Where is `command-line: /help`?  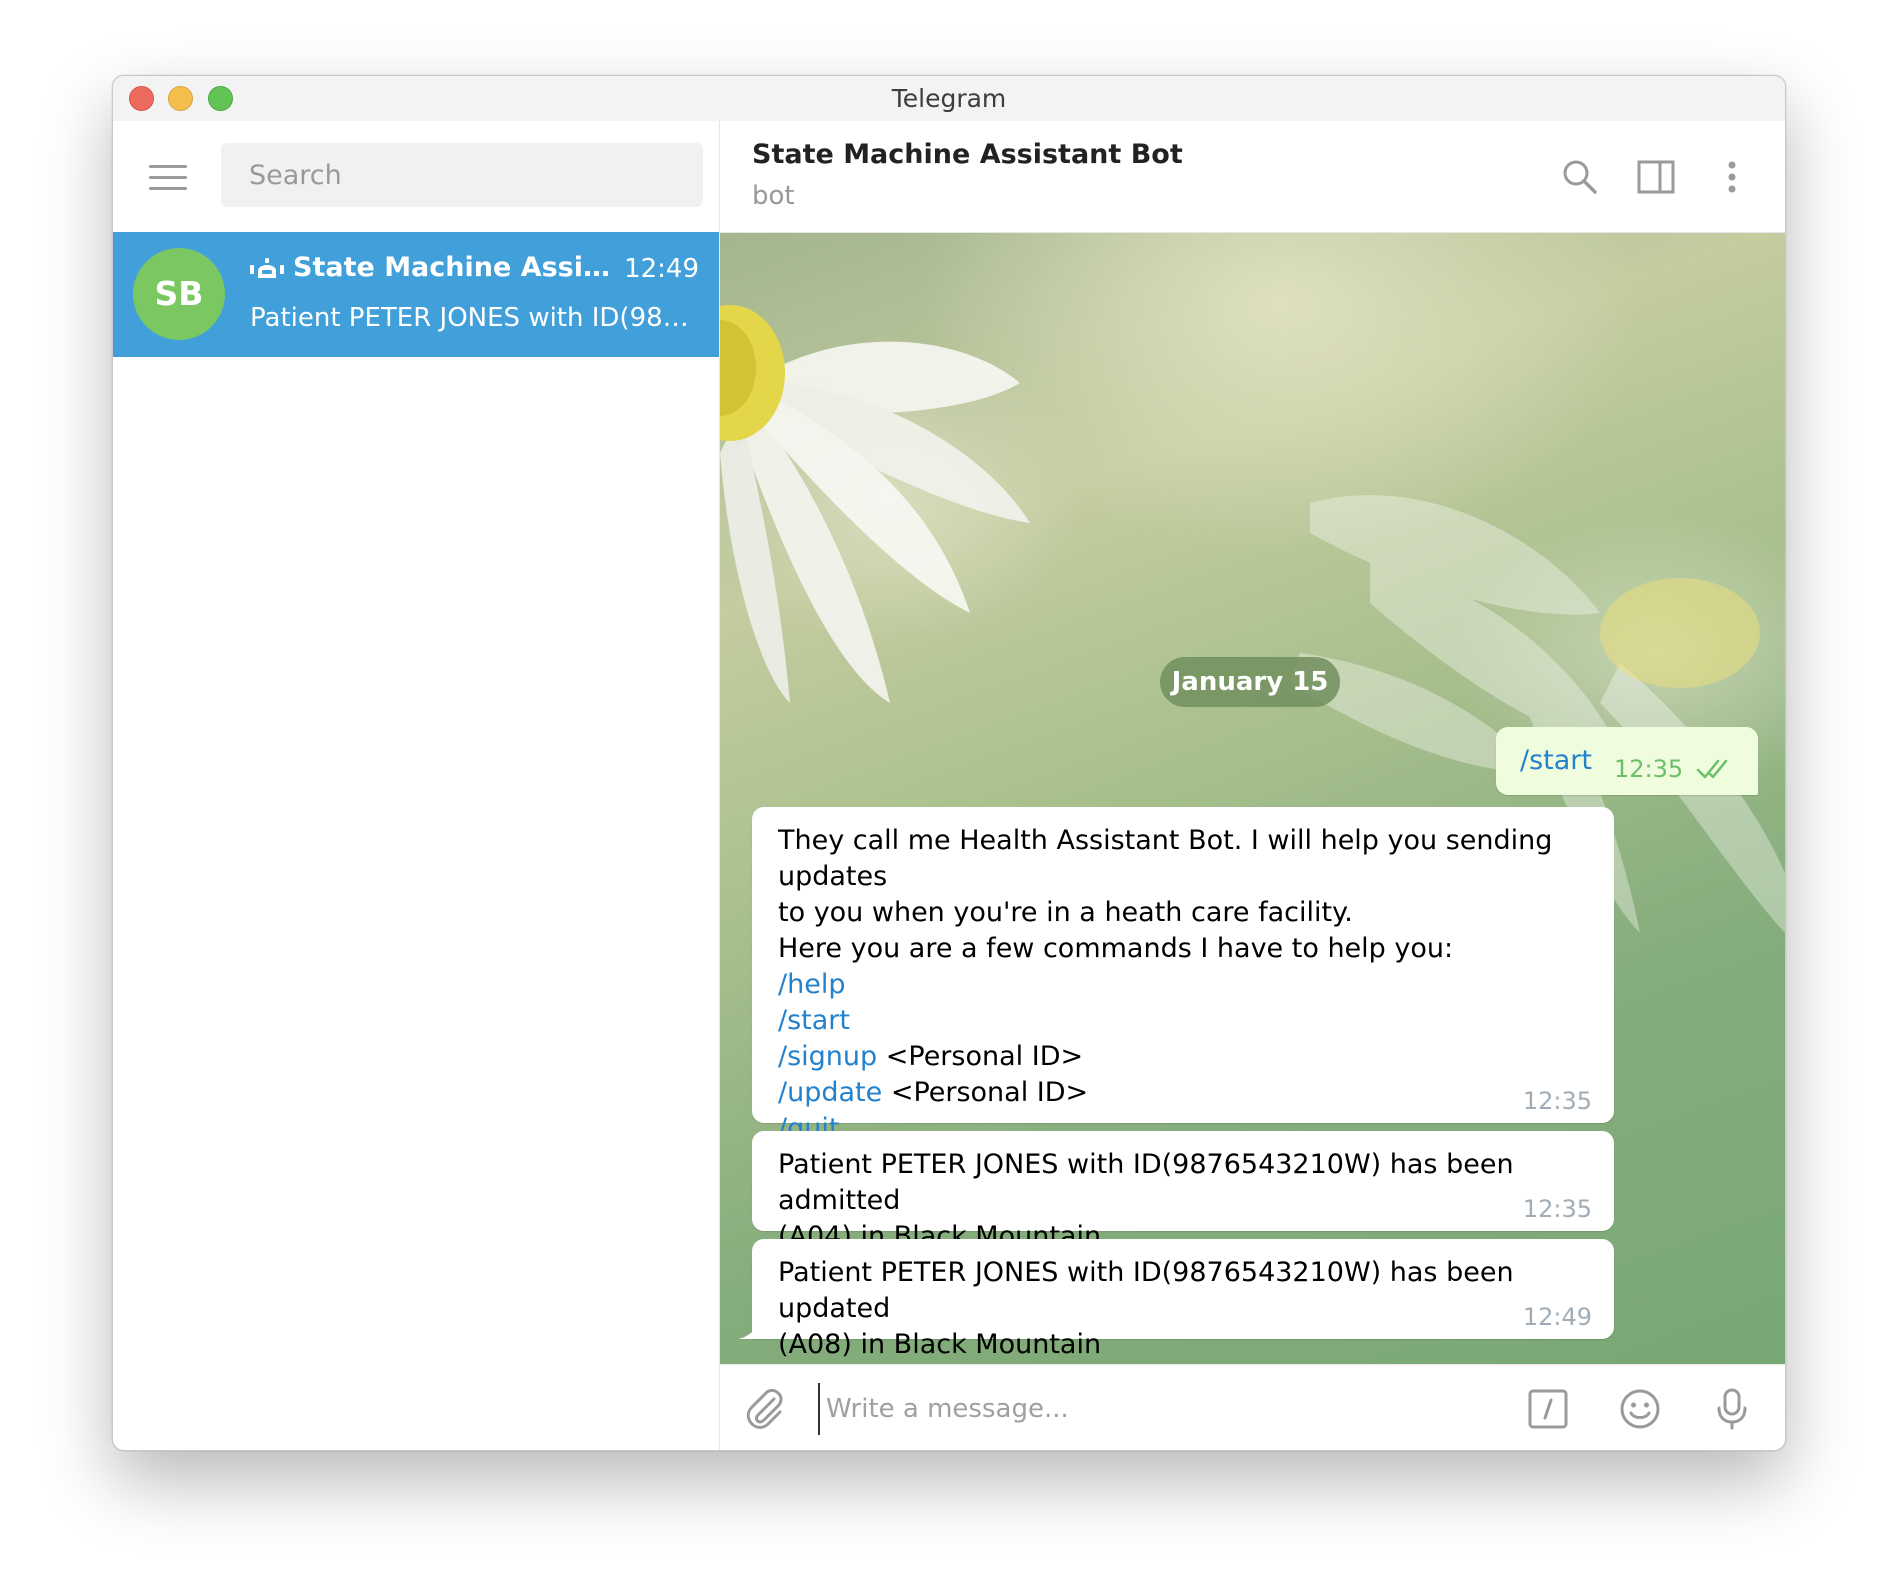
command-line: /help is located at coordinates (1183, 985).